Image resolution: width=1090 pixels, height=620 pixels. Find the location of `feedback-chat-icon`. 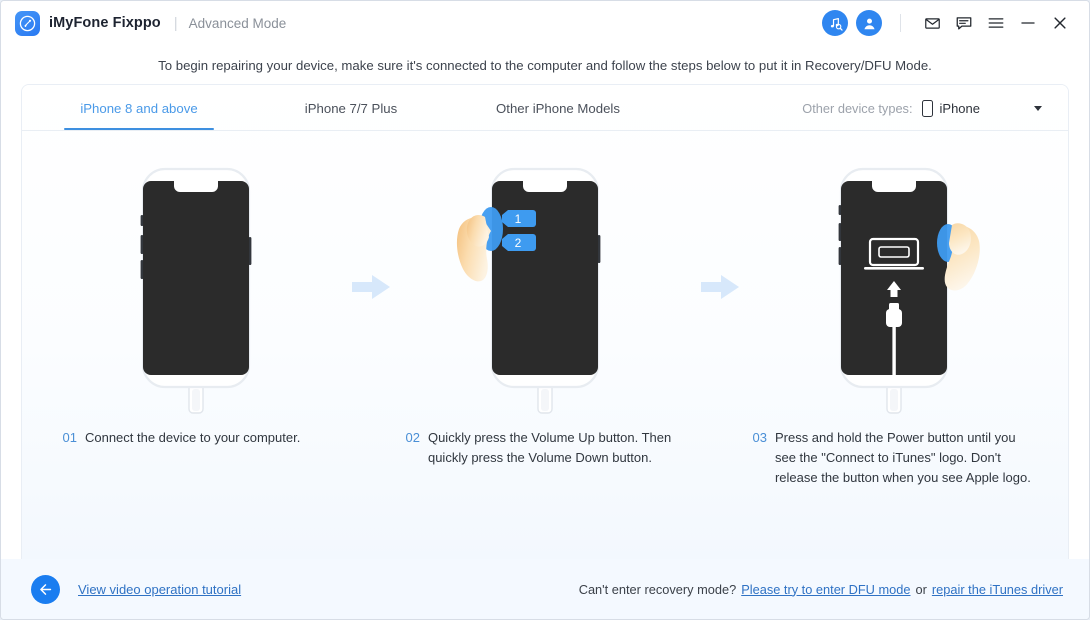

feedback-chat-icon is located at coordinates (964, 23).